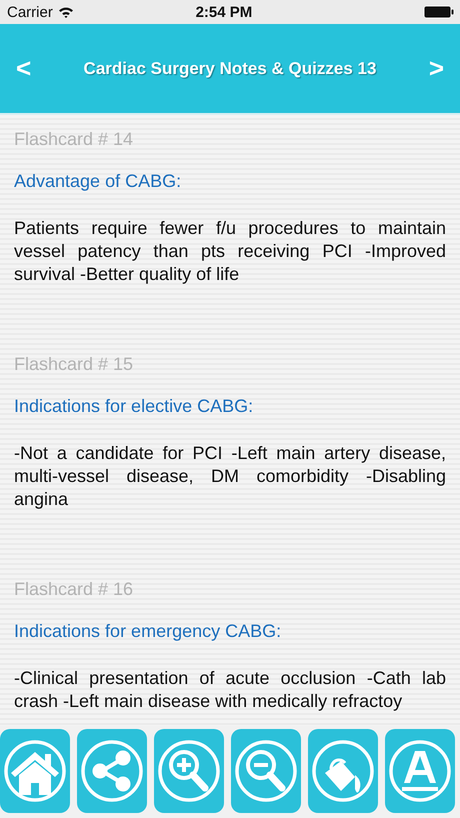 This screenshot has height=818, width=460. I want to click on font-button, so click(420, 771).